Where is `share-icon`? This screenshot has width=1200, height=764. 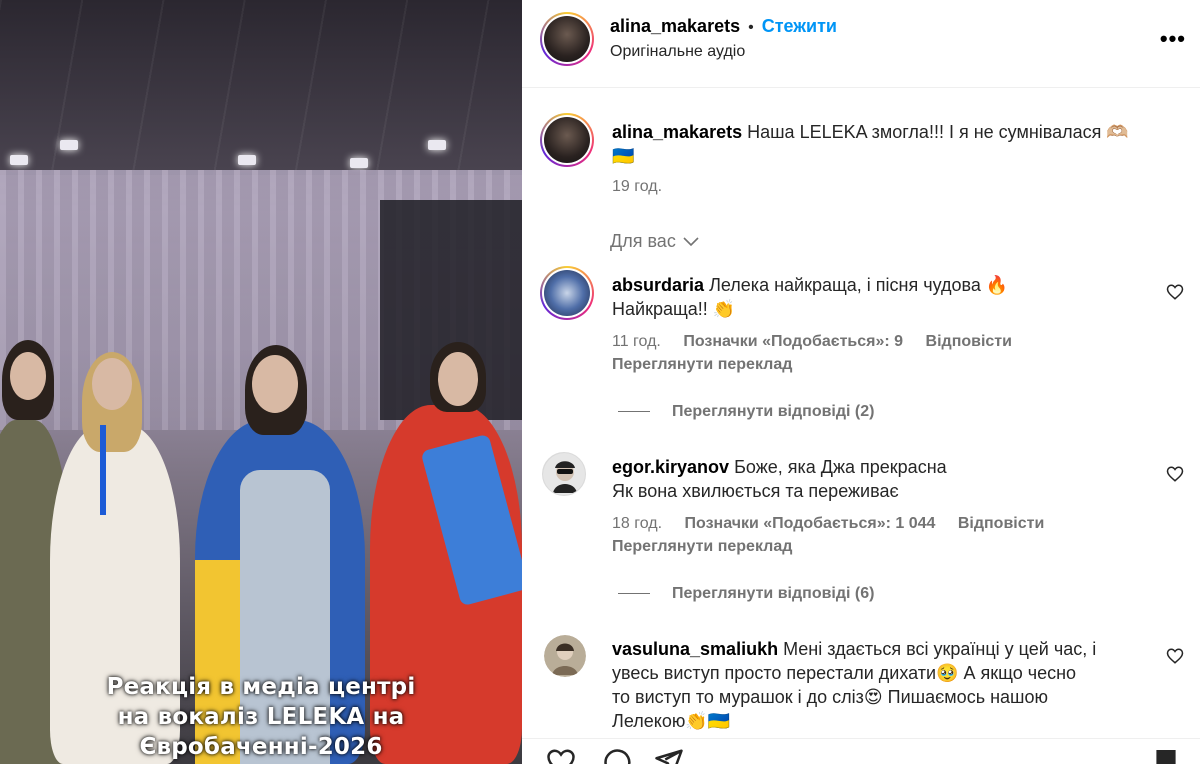 share-icon is located at coordinates (669, 755).